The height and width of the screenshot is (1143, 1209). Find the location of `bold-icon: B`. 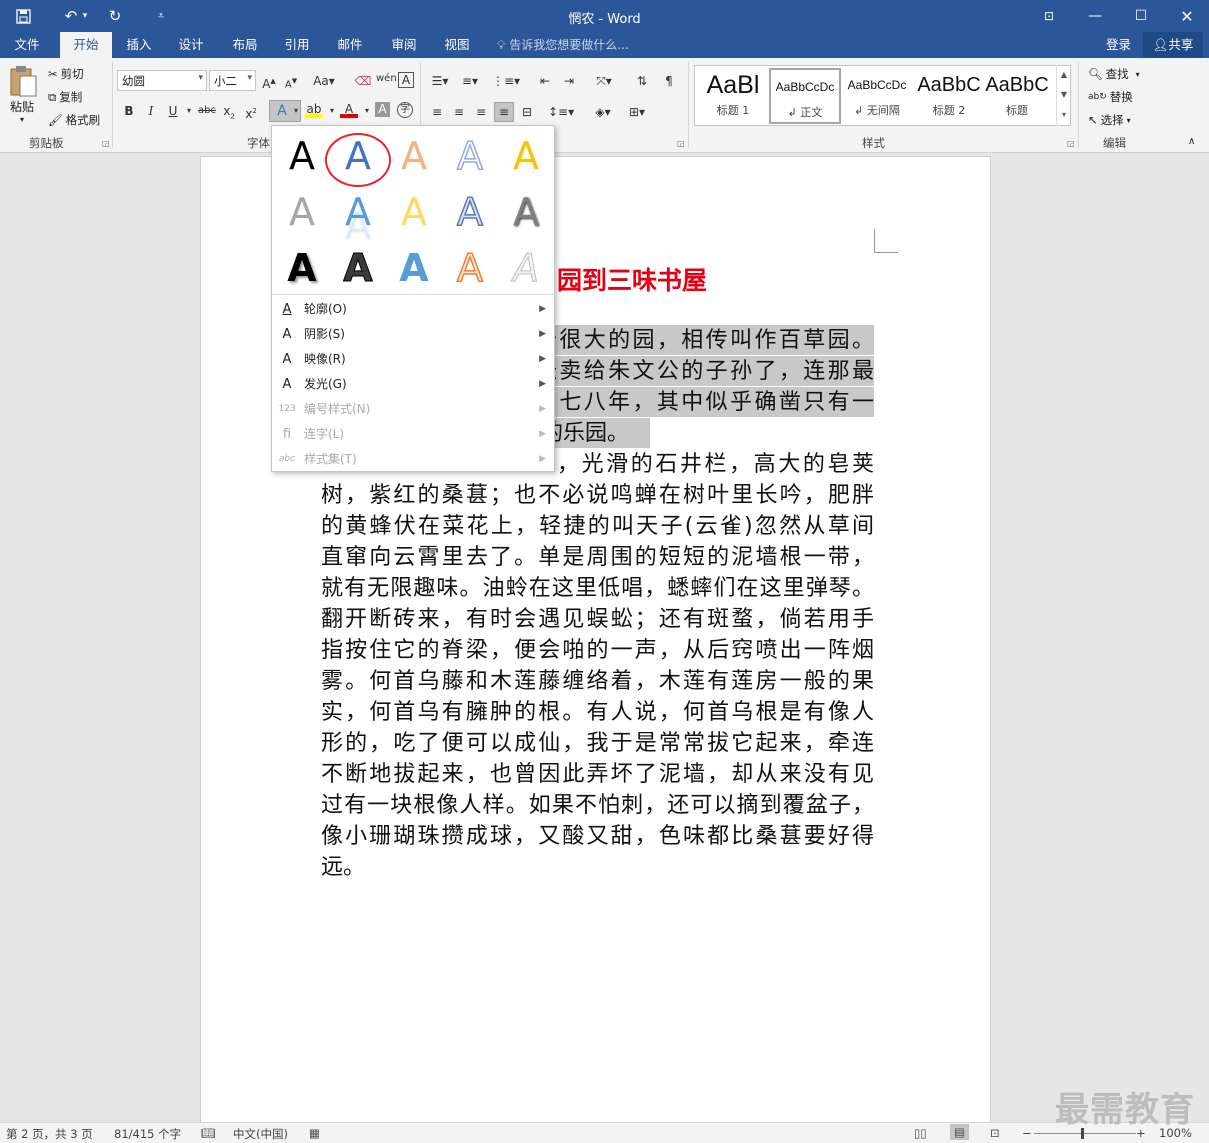

bold-icon: B is located at coordinates (129, 111).